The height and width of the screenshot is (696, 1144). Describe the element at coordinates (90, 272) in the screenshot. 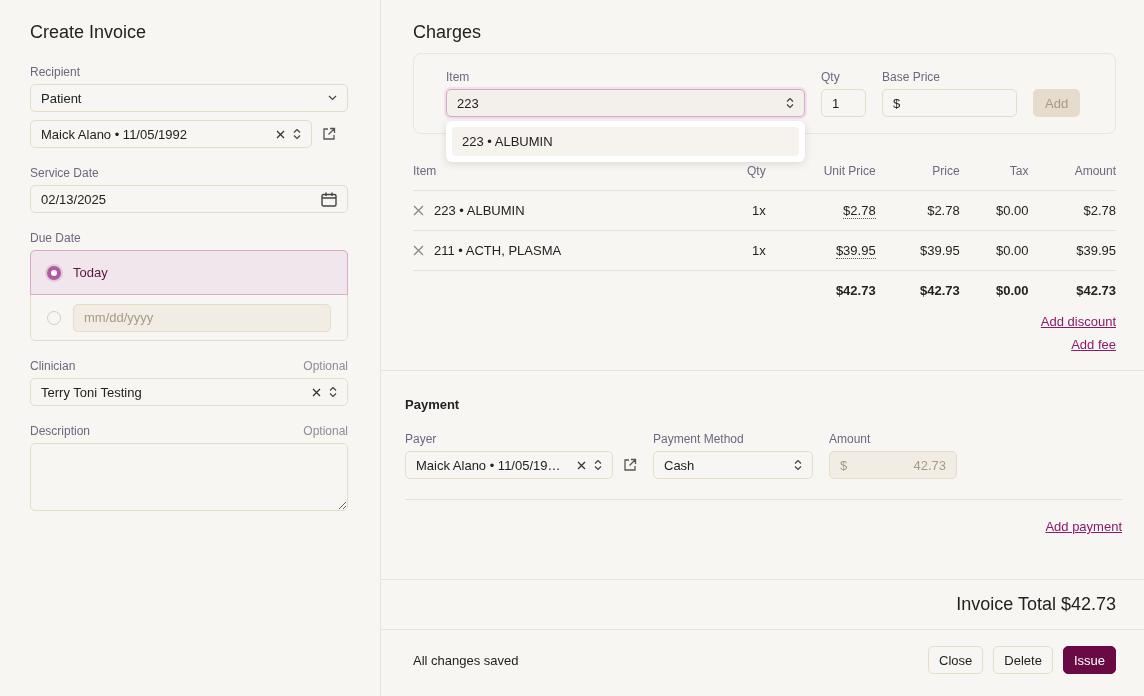

I see `option-label: Today` at that location.